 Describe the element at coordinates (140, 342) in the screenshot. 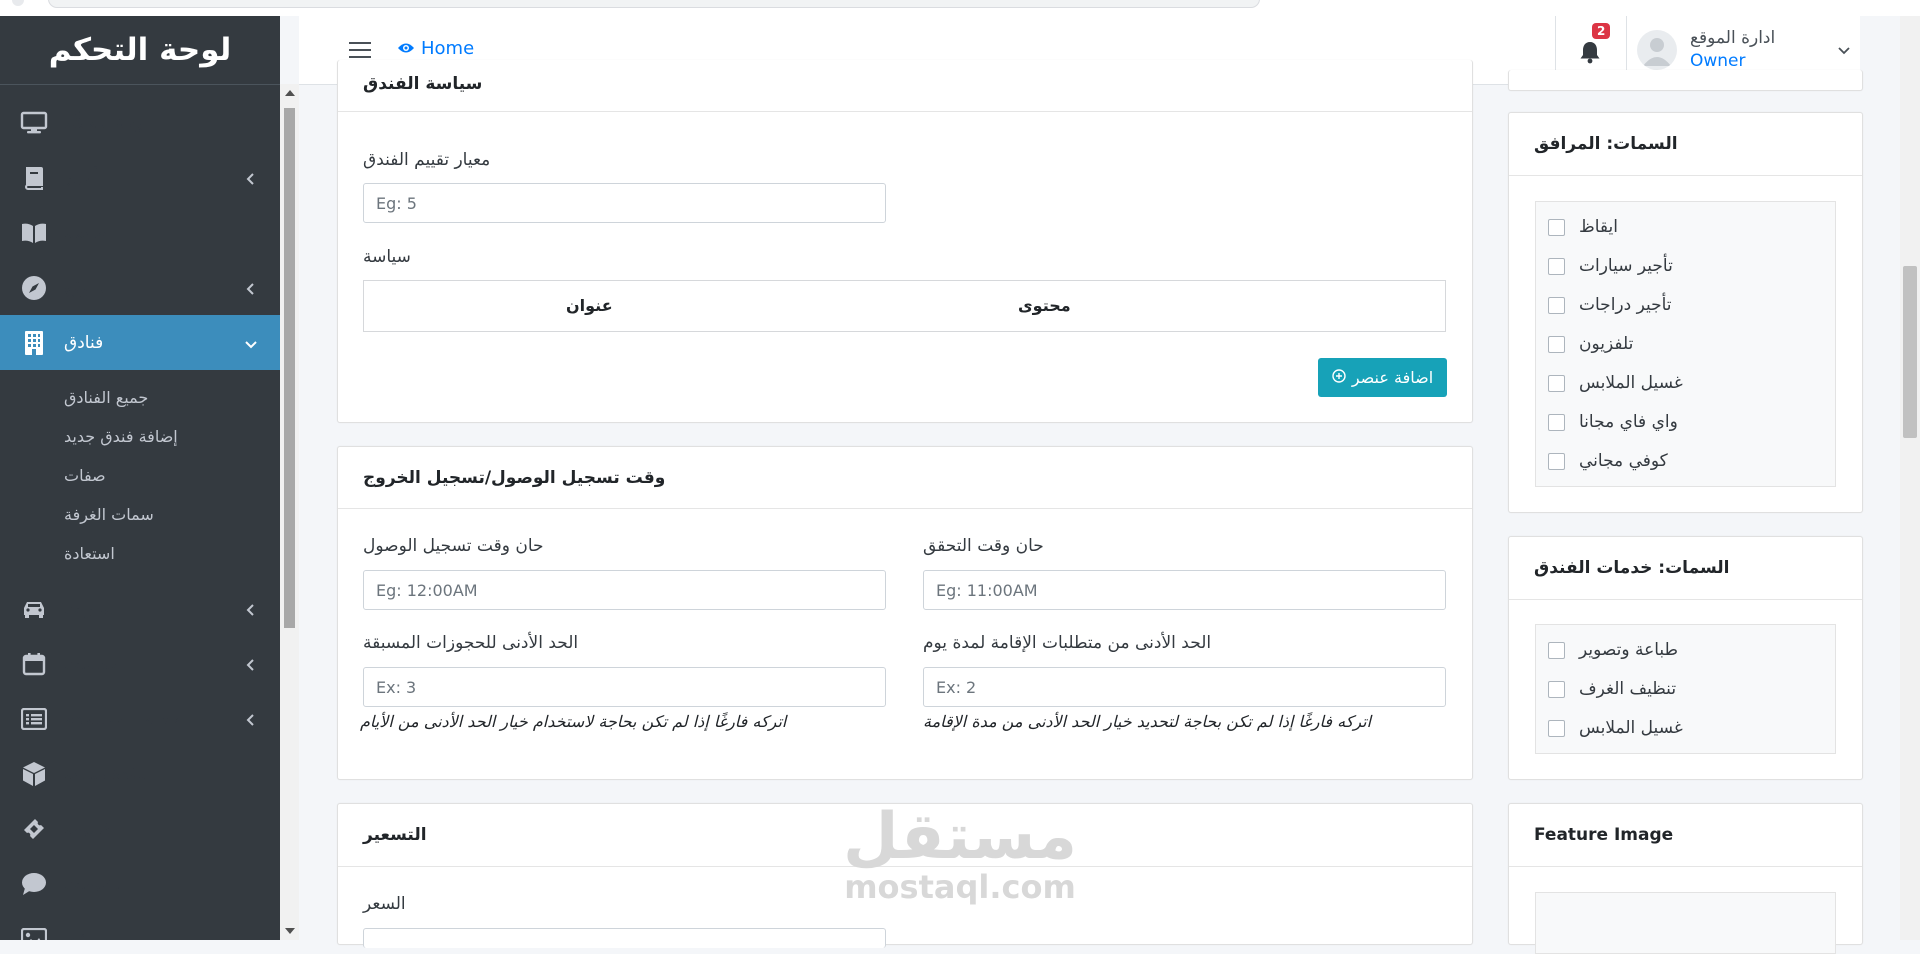

I see `sidebar-item-hotels: فنادق` at that location.